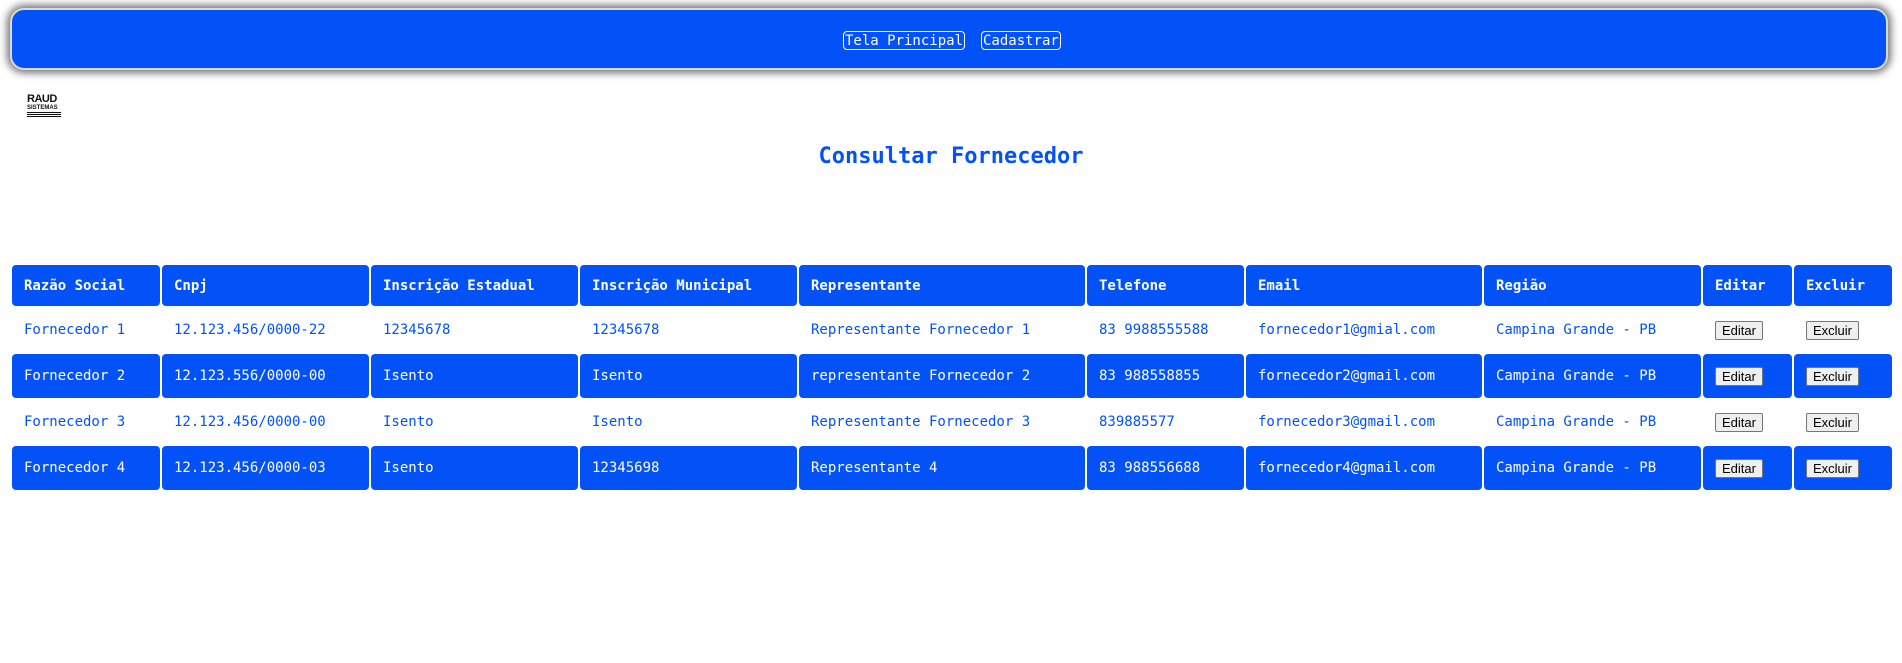  Describe the element at coordinates (688, 330) in the screenshot. I see `cell-inscricao-municipal: 12345678` at that location.